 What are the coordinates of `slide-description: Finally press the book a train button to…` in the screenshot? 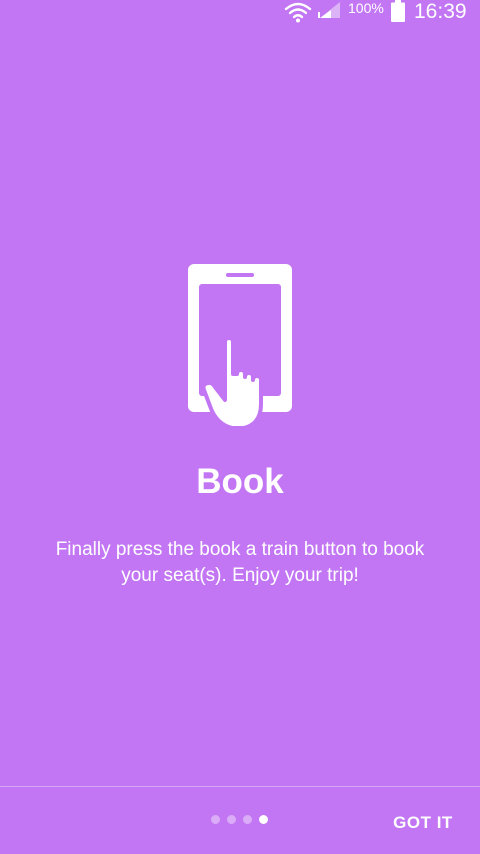 It's located at (240, 562).